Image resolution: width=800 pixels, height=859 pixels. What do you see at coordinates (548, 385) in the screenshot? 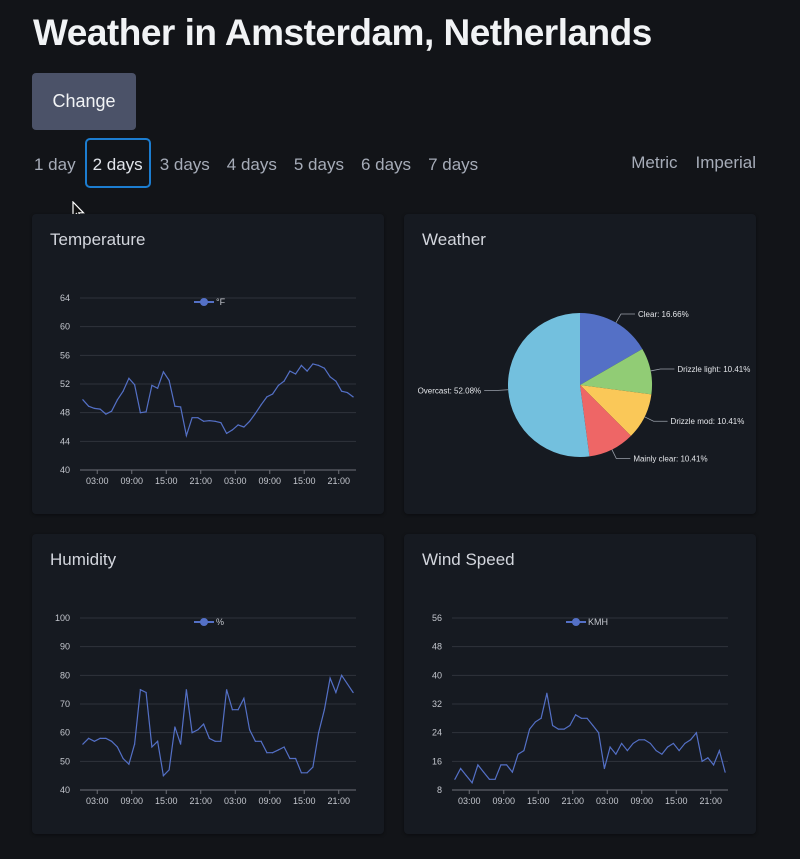
I see `pie-slice` at bounding box center [548, 385].